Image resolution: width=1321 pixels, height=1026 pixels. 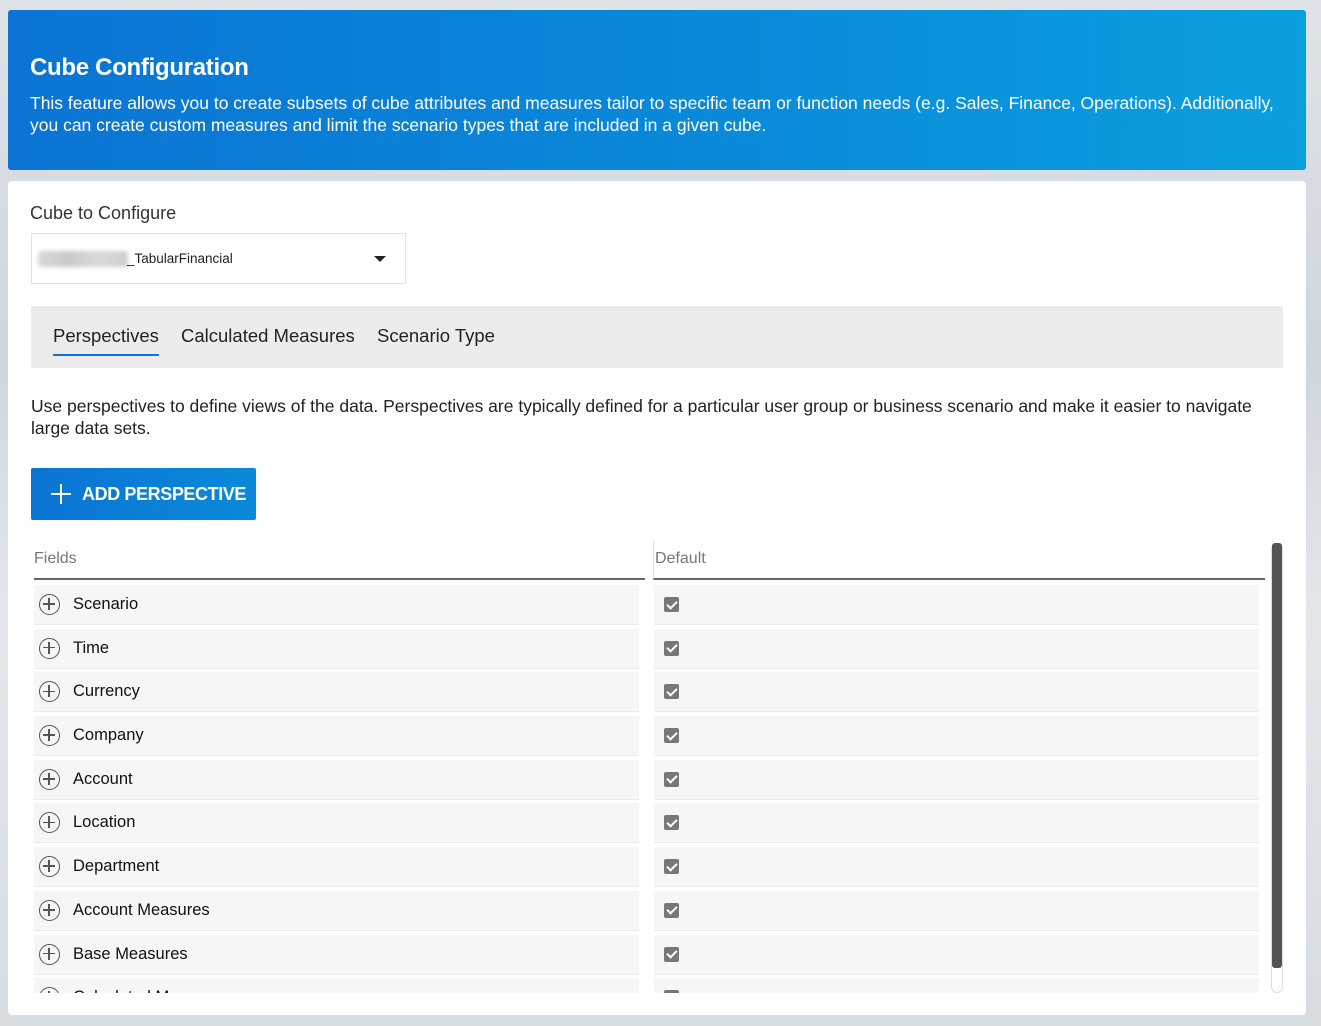 What do you see at coordinates (650, 956) in the screenshot?
I see `table-row: Base Measures` at bounding box center [650, 956].